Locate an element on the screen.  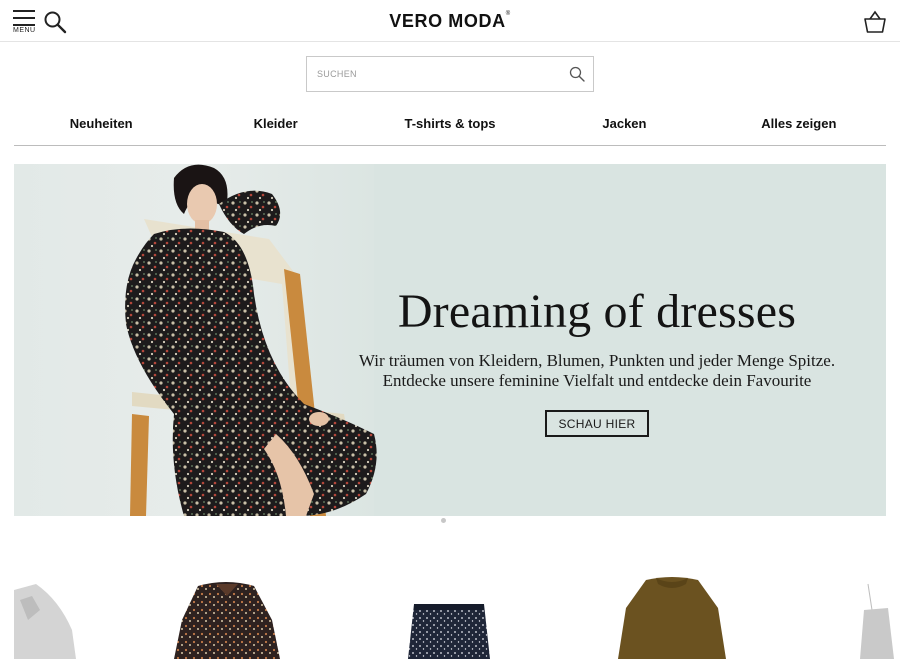
logo-text: VERO MODA is located at coordinates (447, 21).